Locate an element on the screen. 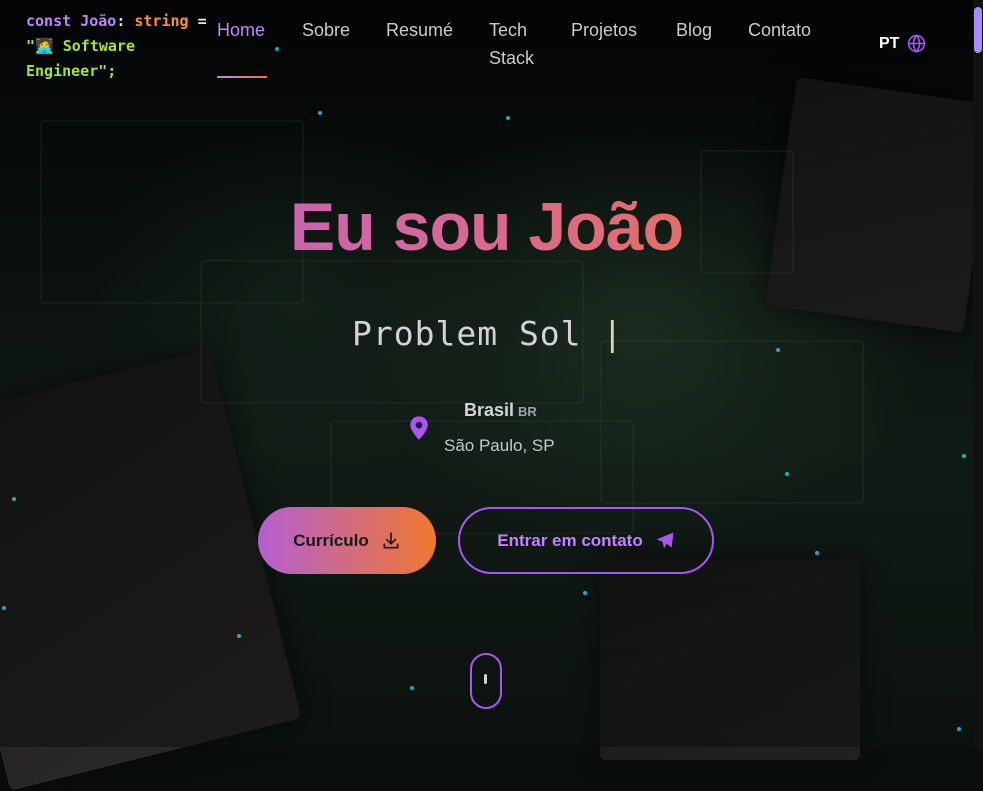 This screenshot has height=791, width=983. logo-type: string is located at coordinates (161, 21).